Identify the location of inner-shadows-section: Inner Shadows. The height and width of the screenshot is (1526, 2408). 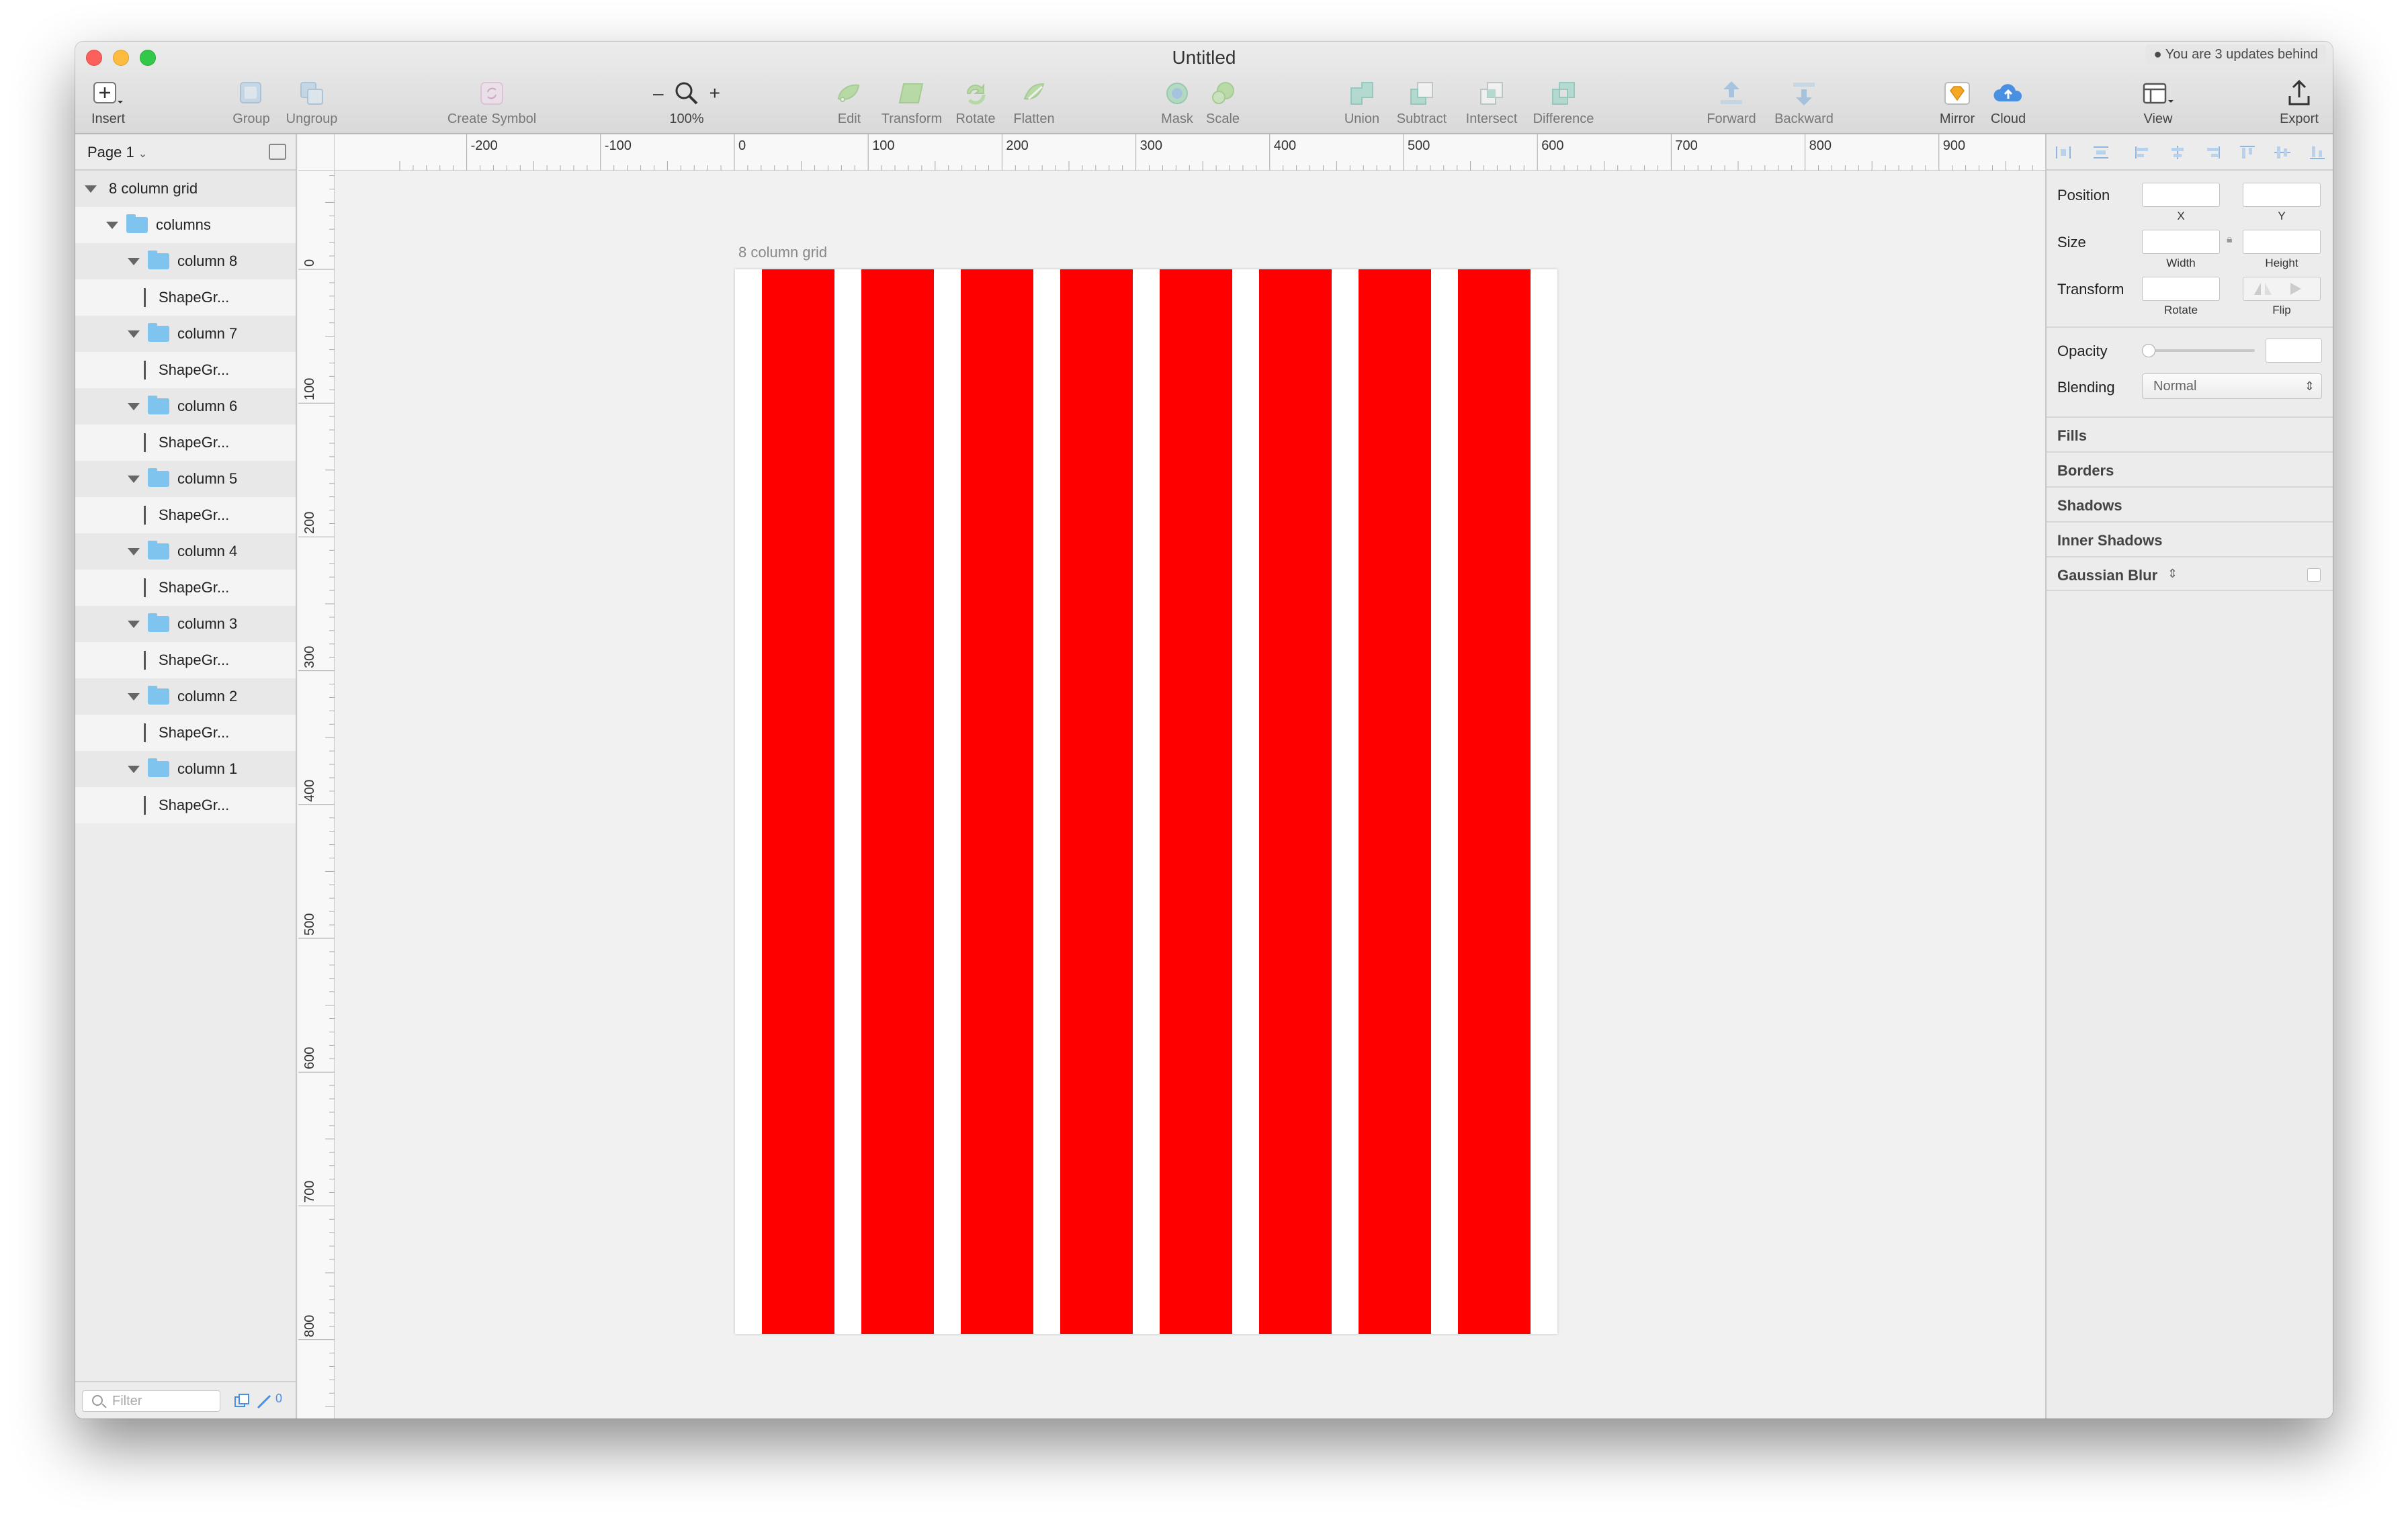
(2190, 538).